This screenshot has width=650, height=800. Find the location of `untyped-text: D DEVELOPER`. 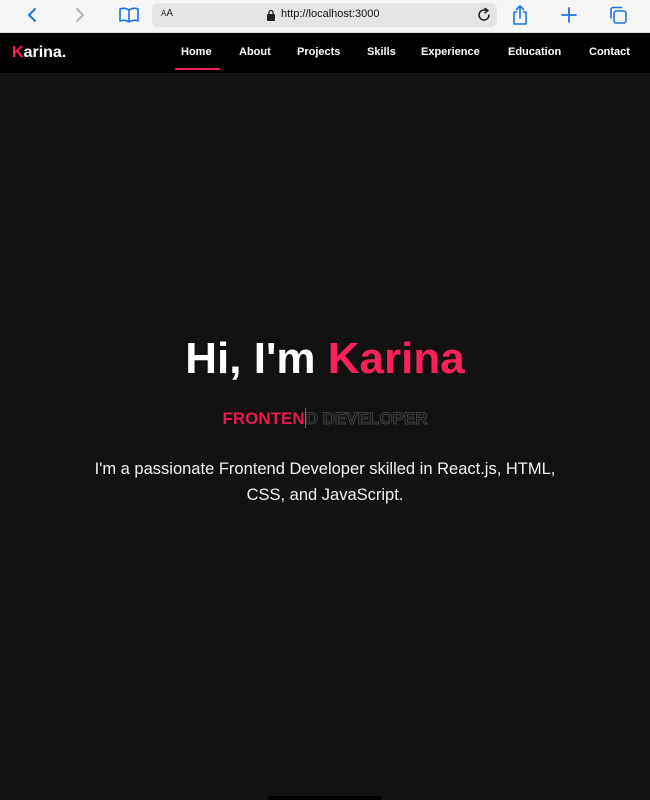

untyped-text: D DEVELOPER is located at coordinates (366, 419).